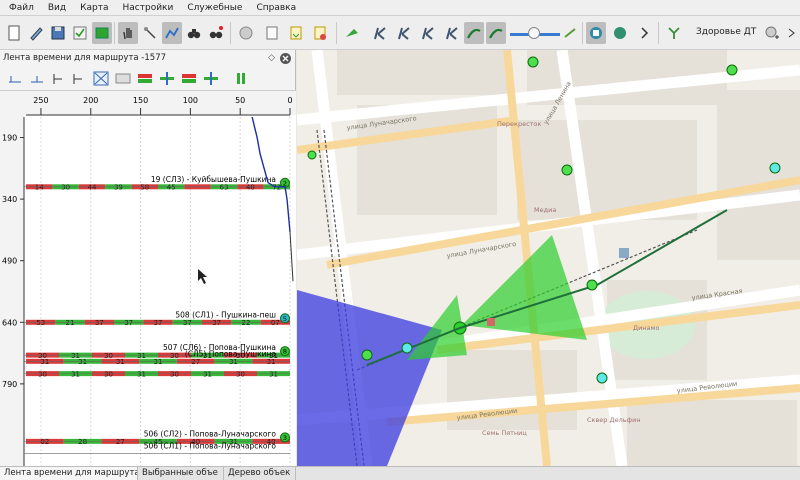  I want to click on zoom-x-out-button, so click(37, 78).